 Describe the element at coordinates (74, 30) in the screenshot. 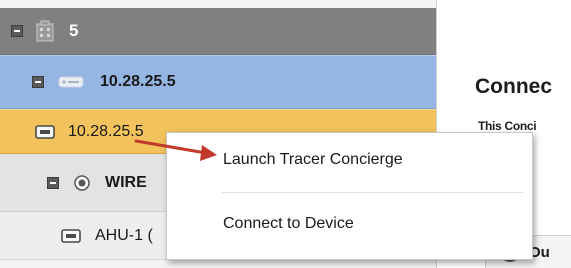

I see `site-label: 5` at that location.